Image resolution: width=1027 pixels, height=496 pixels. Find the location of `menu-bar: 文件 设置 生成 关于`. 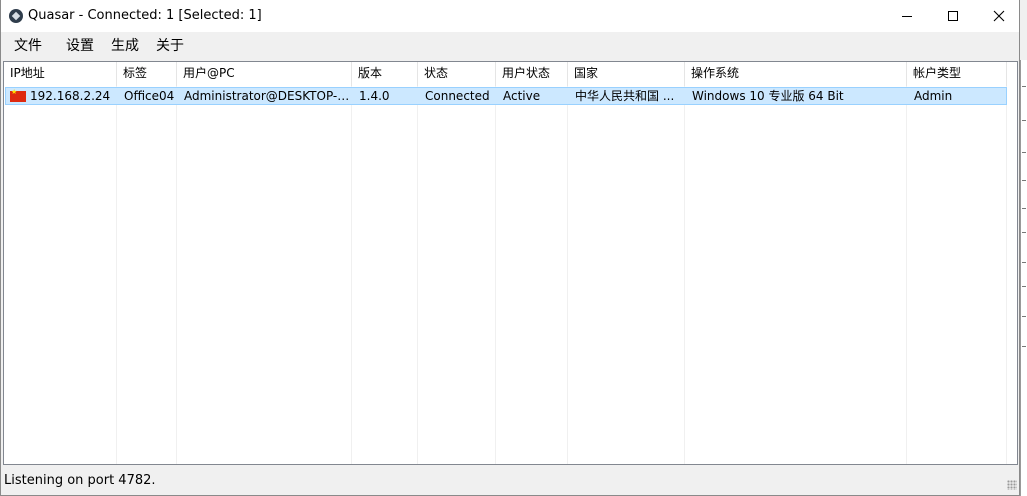

menu-bar: 文件 设置 生成 关于 is located at coordinates (510, 44).